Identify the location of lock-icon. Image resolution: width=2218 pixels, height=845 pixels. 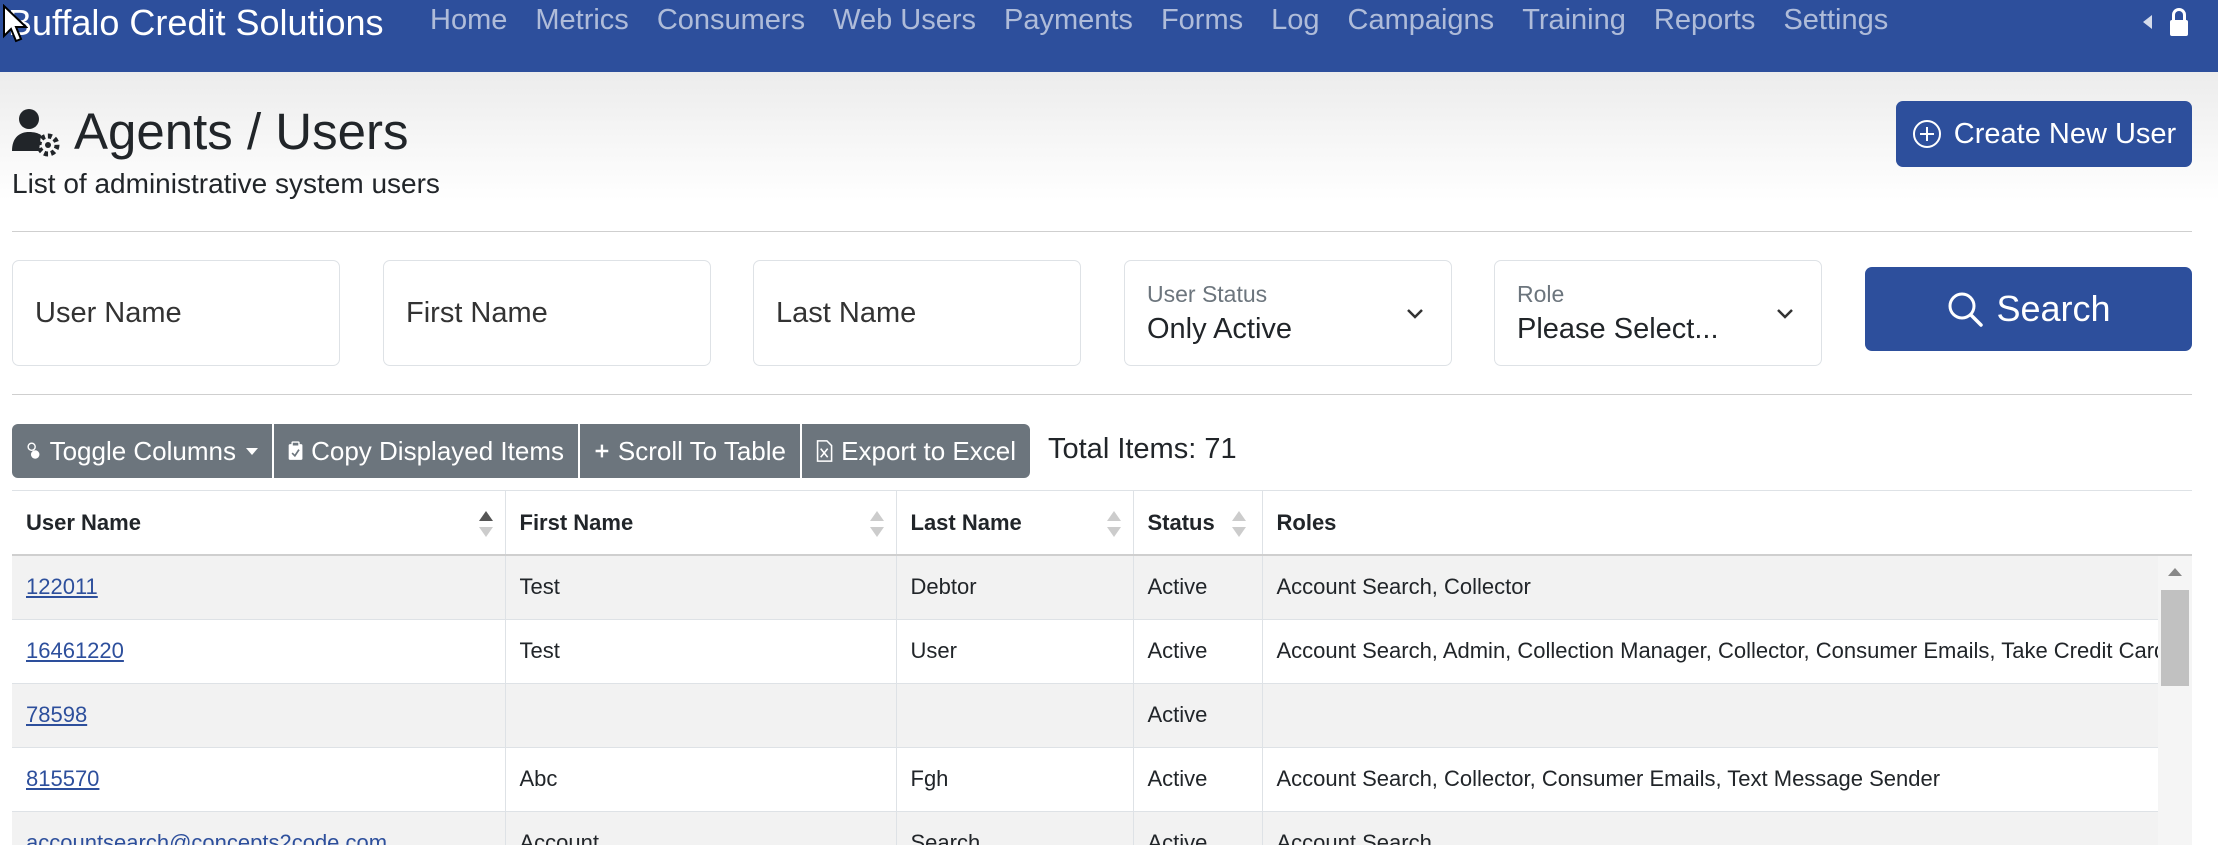
(2179, 22).